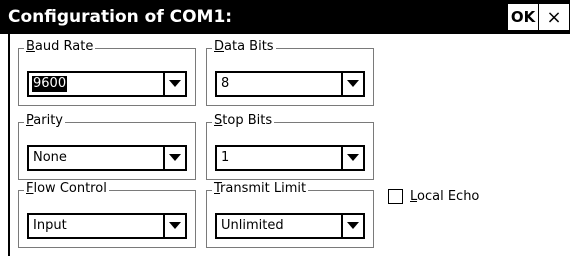  I want to click on parity-label: Parity, so click(44, 121).